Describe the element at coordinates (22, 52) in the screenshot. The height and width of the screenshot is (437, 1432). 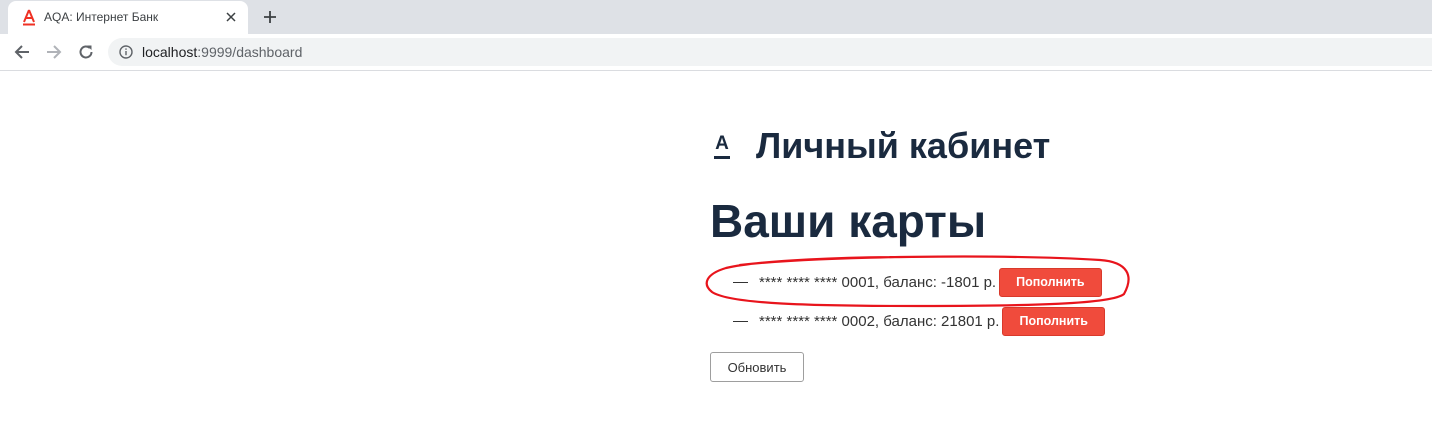
I see `back-arrow-icon` at that location.